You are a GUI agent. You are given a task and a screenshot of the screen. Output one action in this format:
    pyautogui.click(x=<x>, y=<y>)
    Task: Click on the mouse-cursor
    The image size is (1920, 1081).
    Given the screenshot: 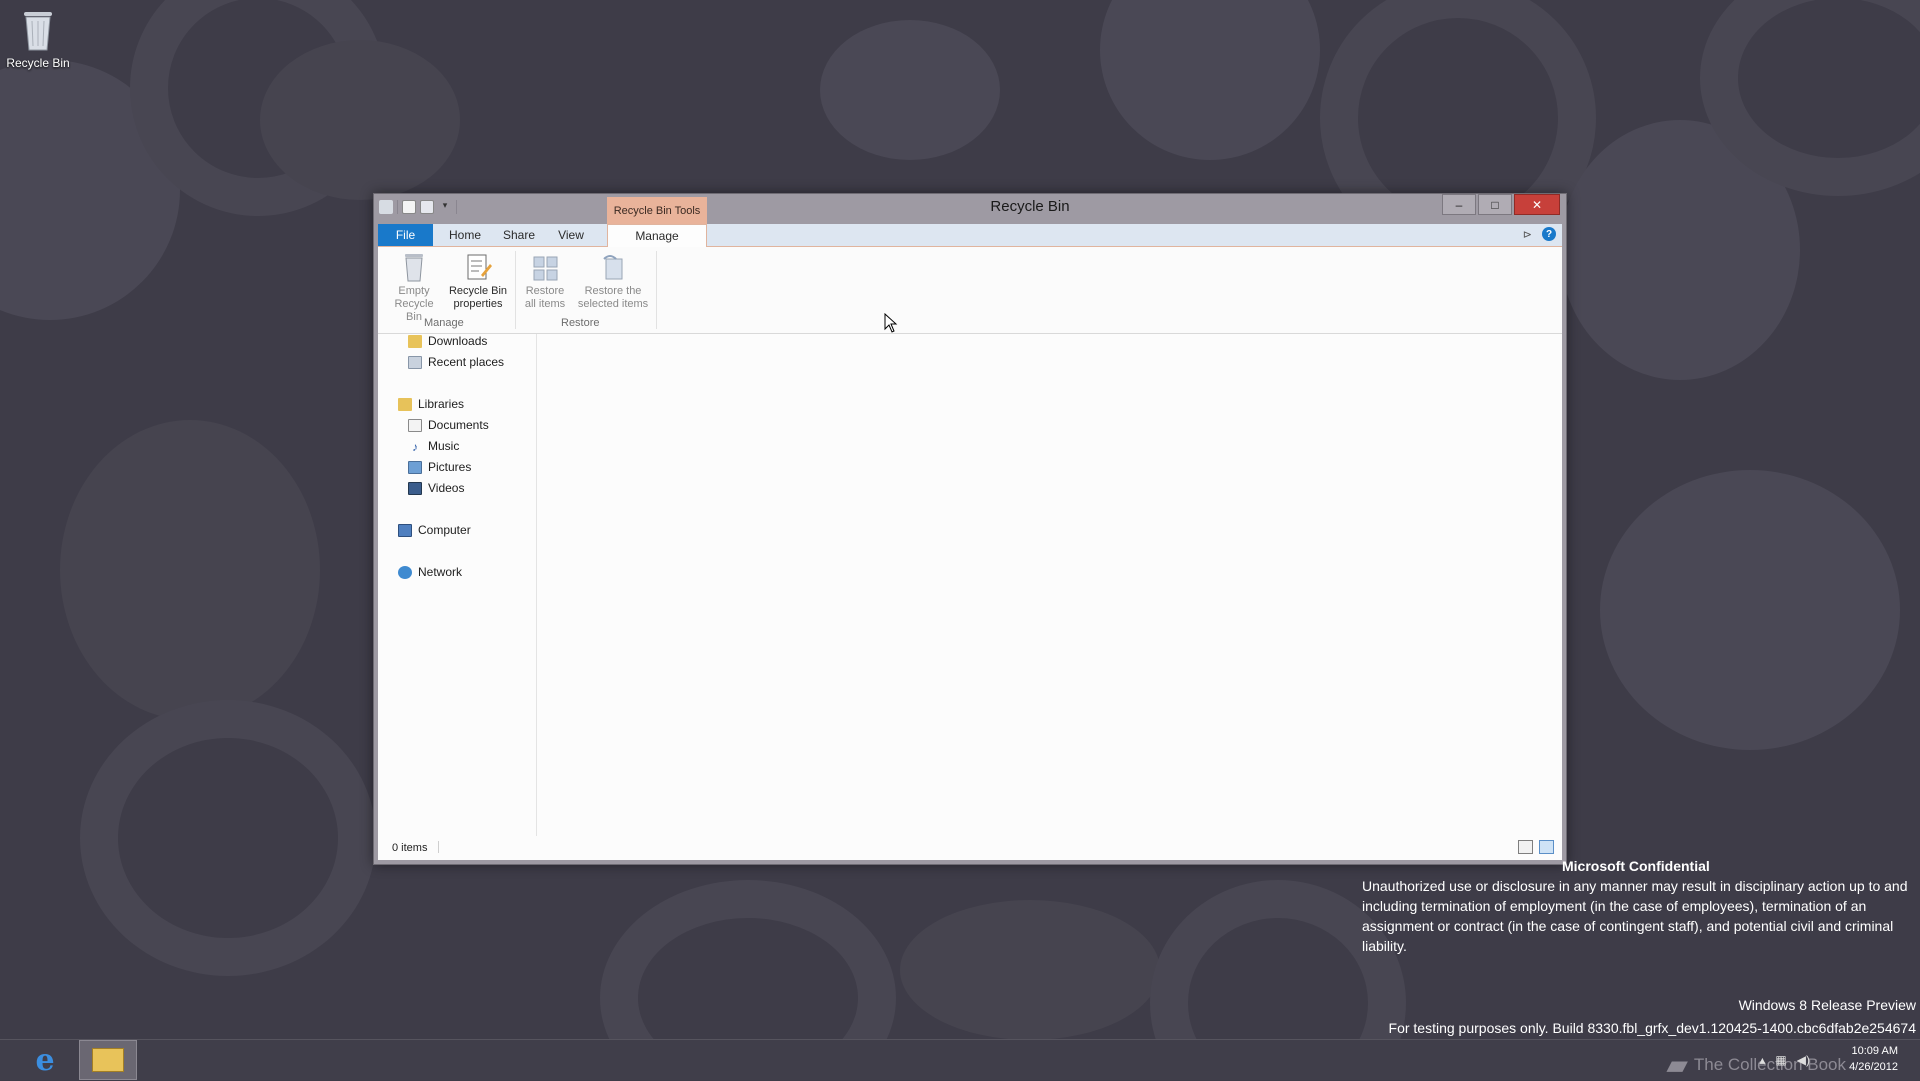 What is the action you would take?
    pyautogui.click(x=891, y=325)
    